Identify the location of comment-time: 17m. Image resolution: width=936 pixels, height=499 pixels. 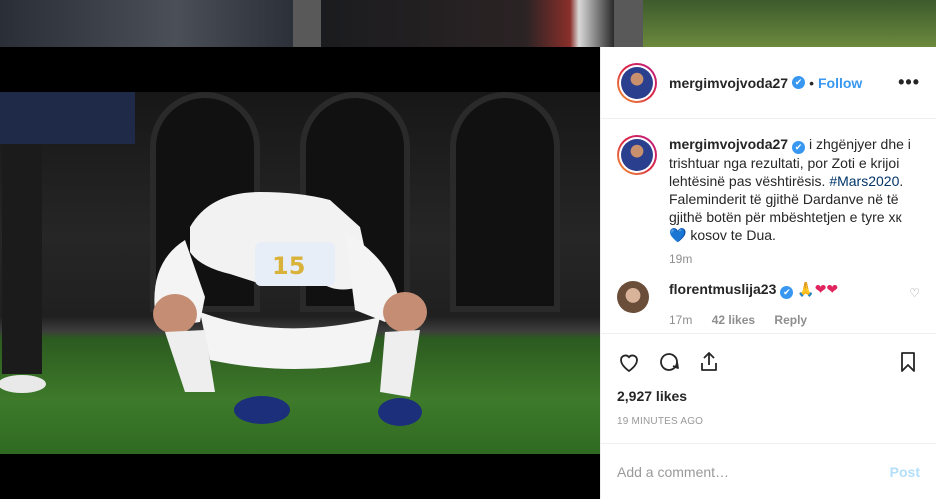
(680, 320).